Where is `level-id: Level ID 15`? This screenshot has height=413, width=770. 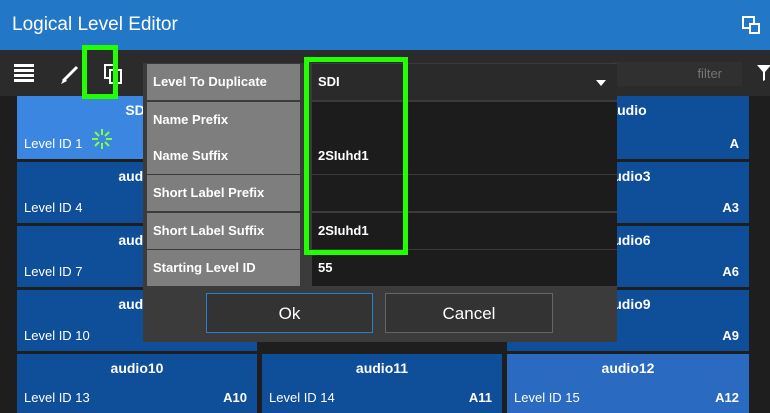 level-id: Level ID 15 is located at coordinates (547, 397).